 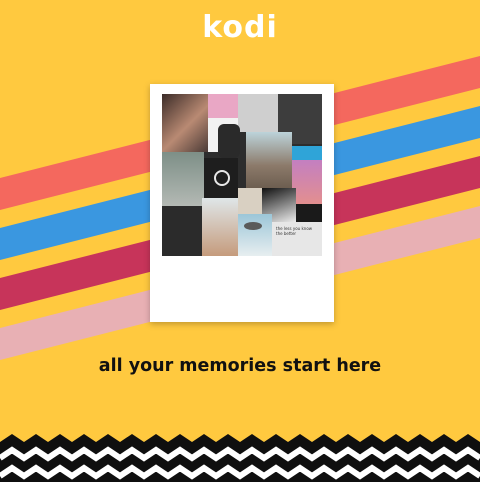 I want to click on photo-tile-sand, so click(x=250, y=201).